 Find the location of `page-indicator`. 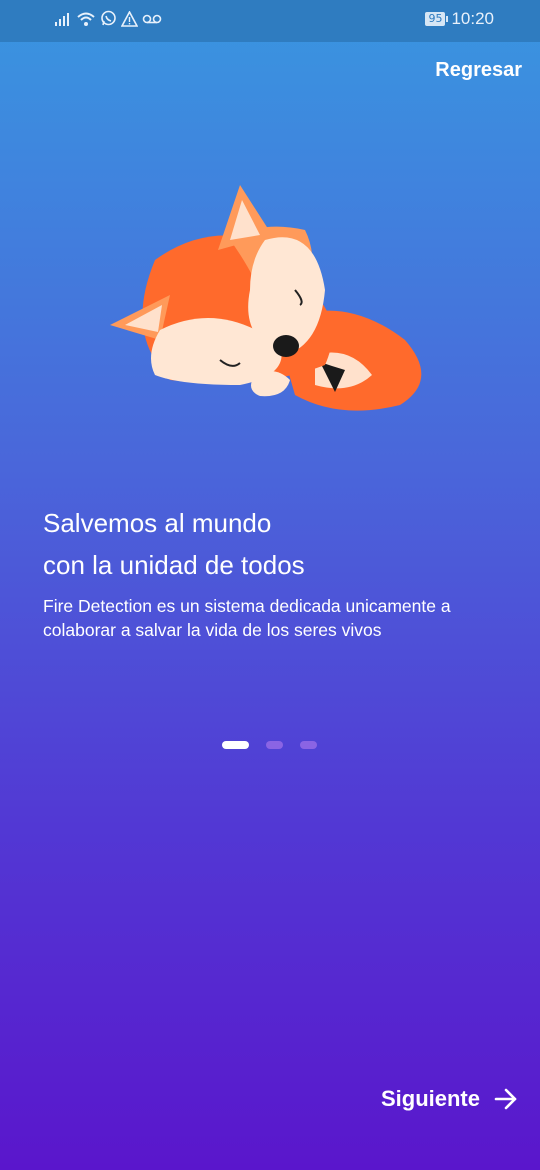

page-indicator is located at coordinates (269, 745).